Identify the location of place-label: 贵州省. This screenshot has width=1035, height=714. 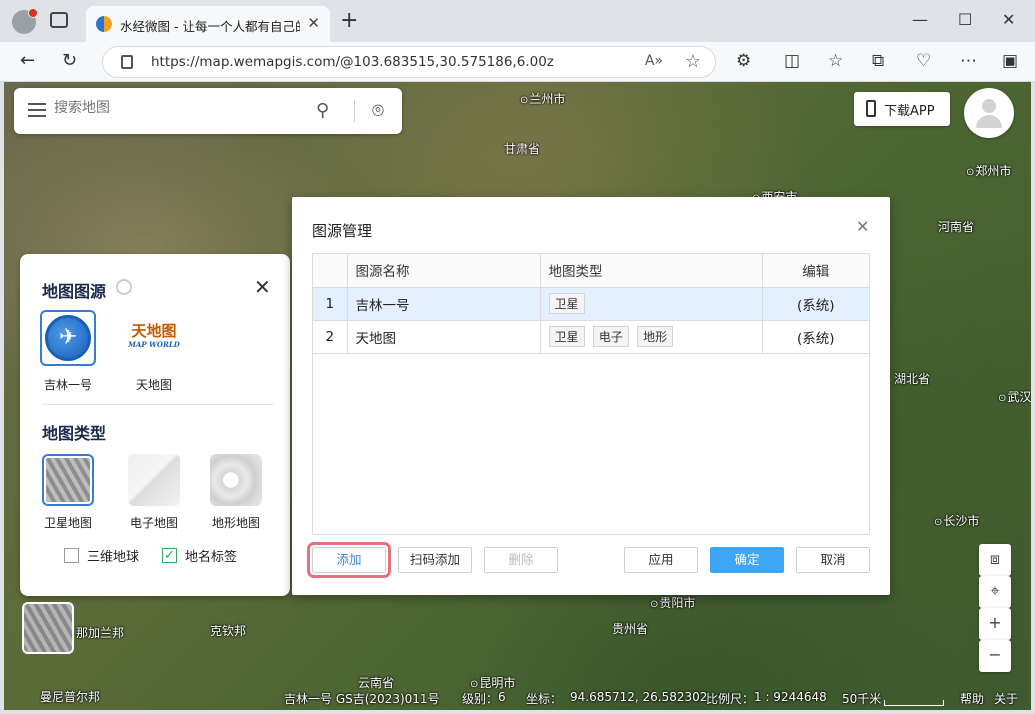
(630, 629).